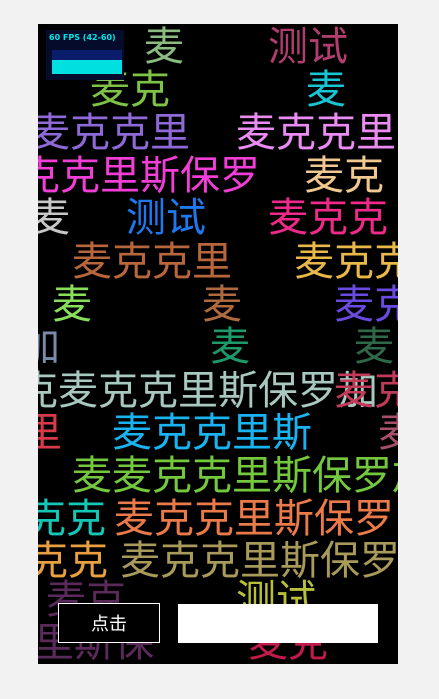 This screenshot has width=439, height=699. Describe the element at coordinates (49, 347) in the screenshot. I see `floating-word: 加` at that location.